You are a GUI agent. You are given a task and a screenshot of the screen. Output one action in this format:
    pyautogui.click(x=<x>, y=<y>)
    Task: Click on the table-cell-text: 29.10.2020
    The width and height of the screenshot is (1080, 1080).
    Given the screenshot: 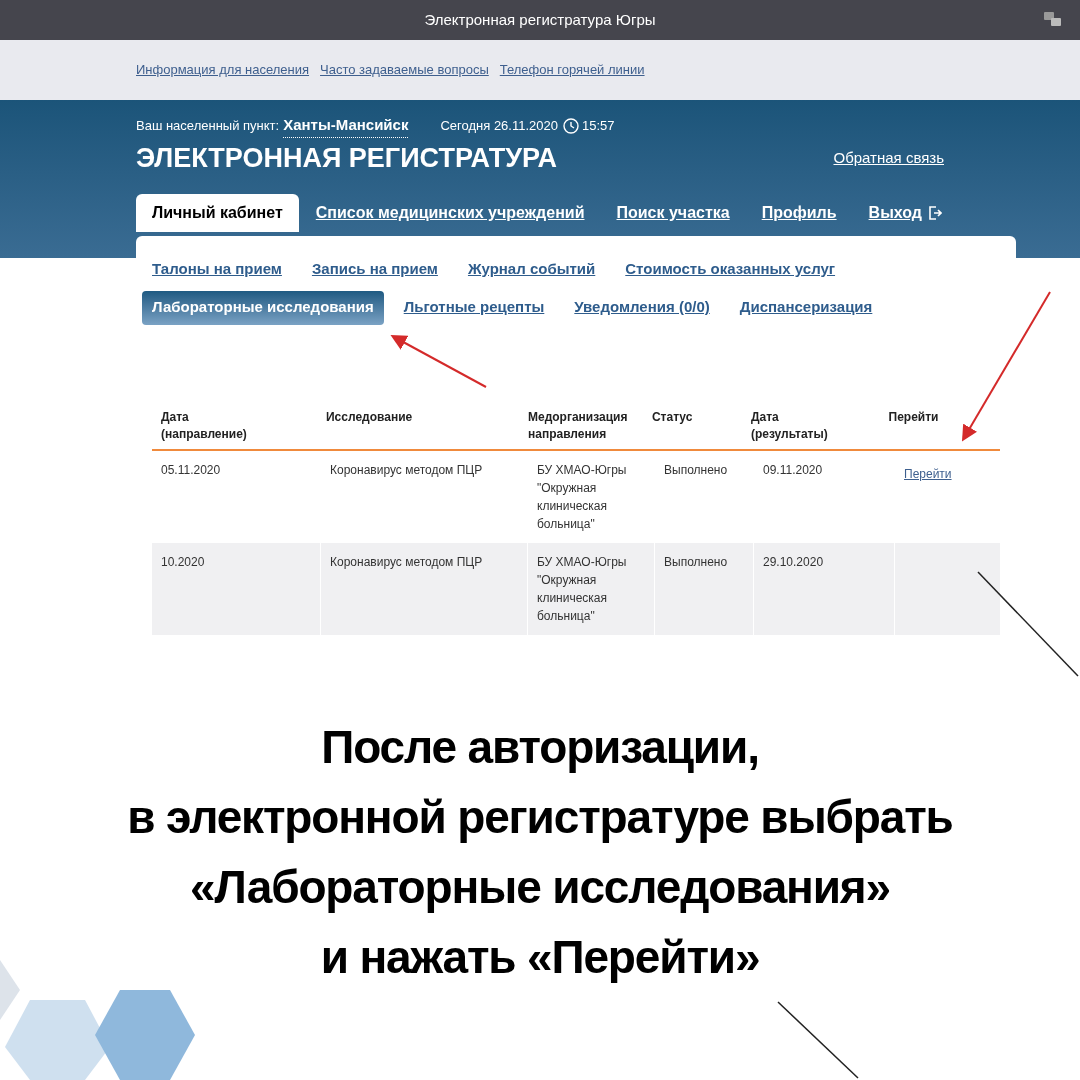 What is the action you would take?
    pyautogui.click(x=794, y=562)
    